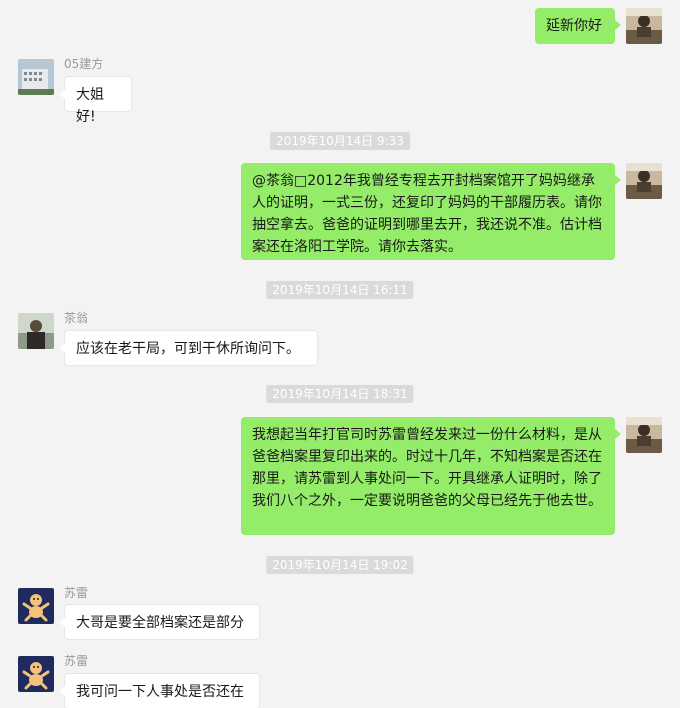  What do you see at coordinates (159, 690) in the screenshot?
I see `message-bubble-incoming: 我可问一下人事处是否还在` at bounding box center [159, 690].